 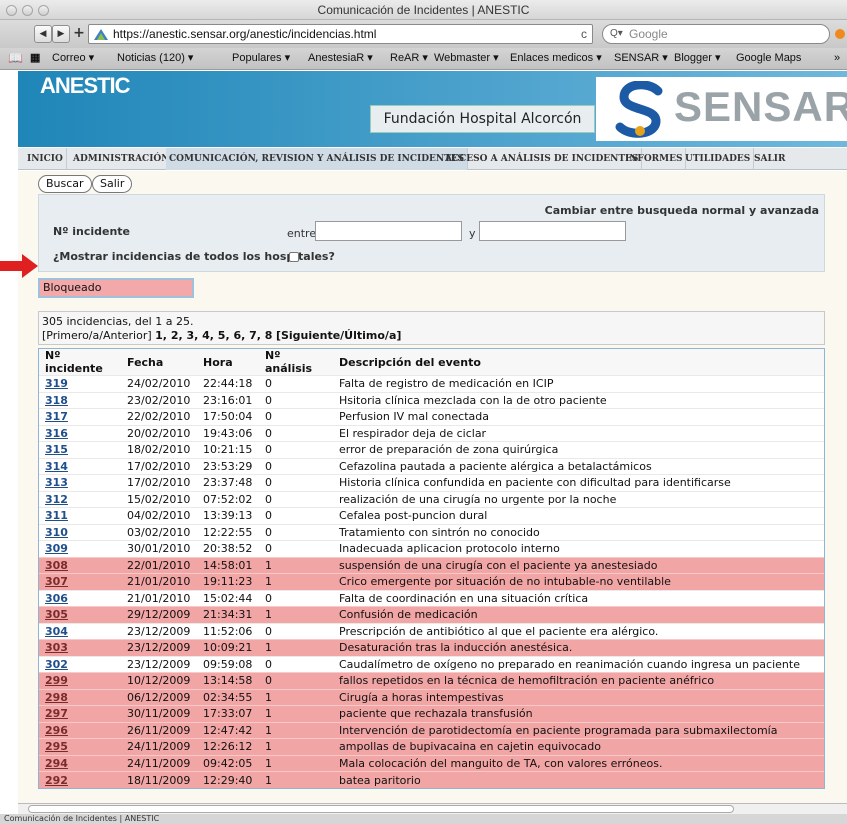 What do you see at coordinates (112, 184) in the screenshot?
I see `salir-button: Salir` at bounding box center [112, 184].